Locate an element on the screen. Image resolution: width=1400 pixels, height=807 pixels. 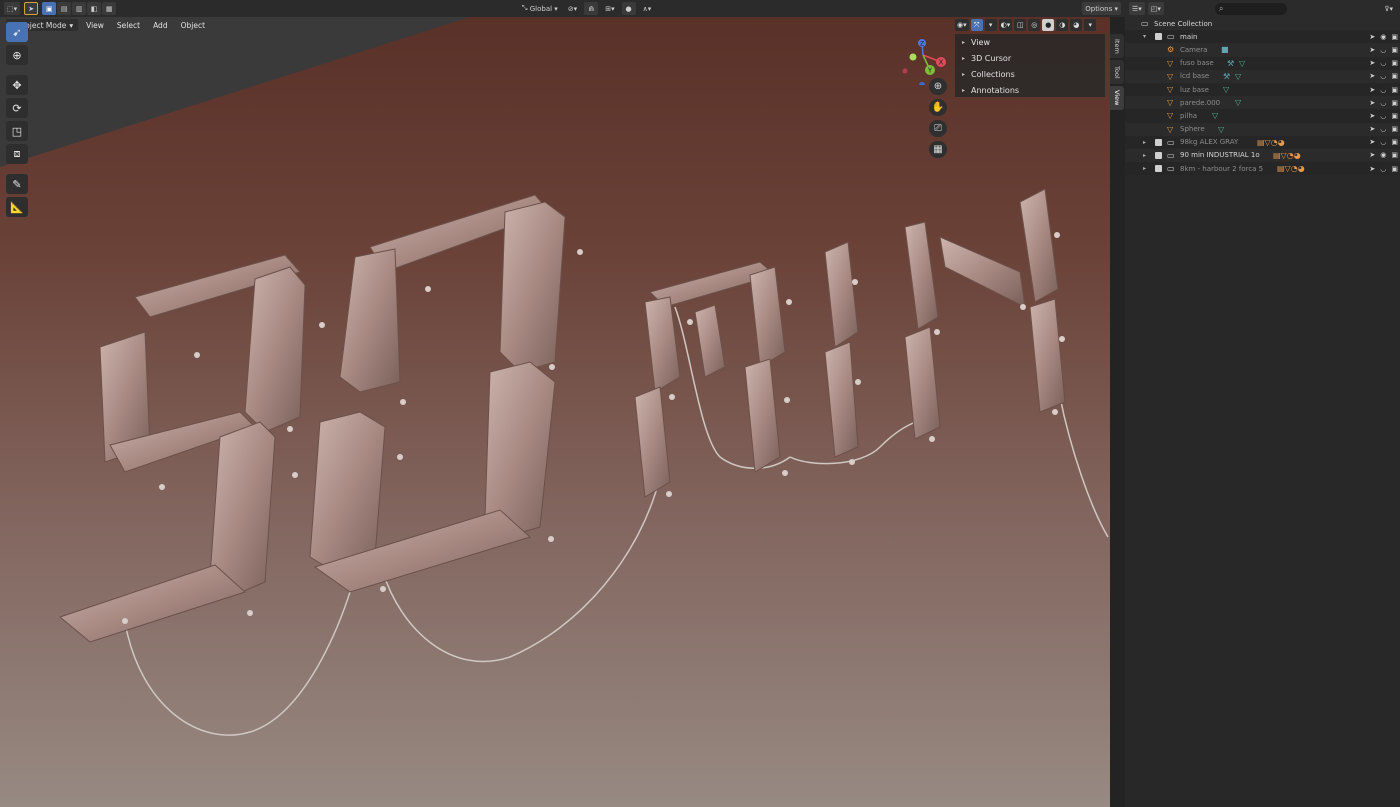
ortho-toggle-button: ▦ is located at coordinates (938, 149).